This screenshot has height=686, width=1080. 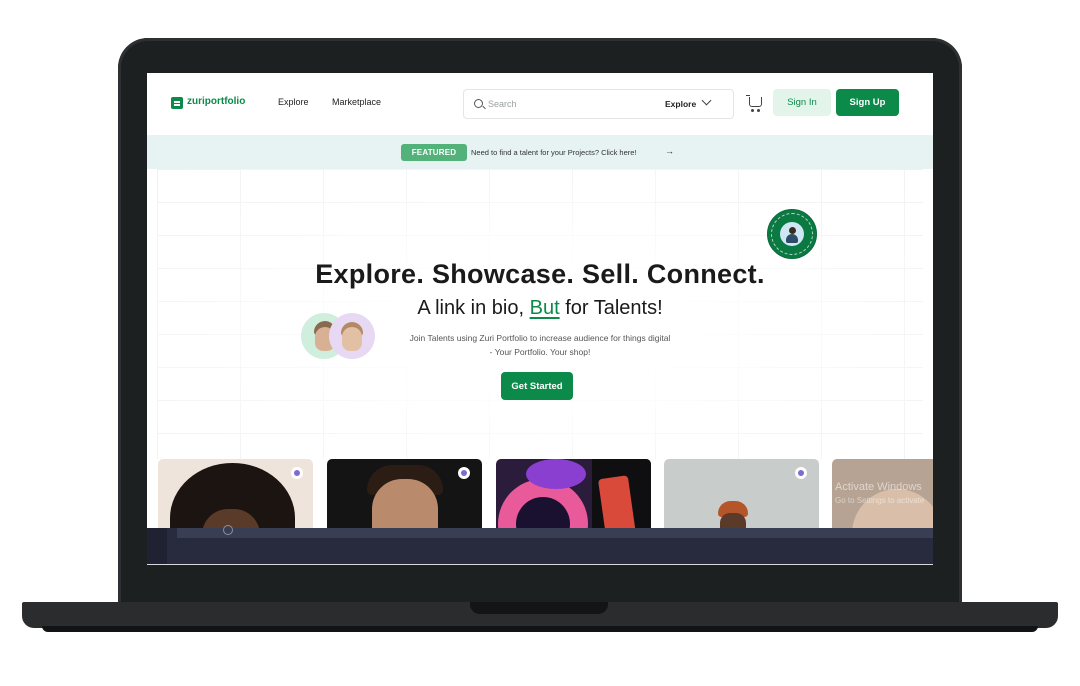 I want to click on explore-dropdown-label: Explore, so click(x=681, y=104).